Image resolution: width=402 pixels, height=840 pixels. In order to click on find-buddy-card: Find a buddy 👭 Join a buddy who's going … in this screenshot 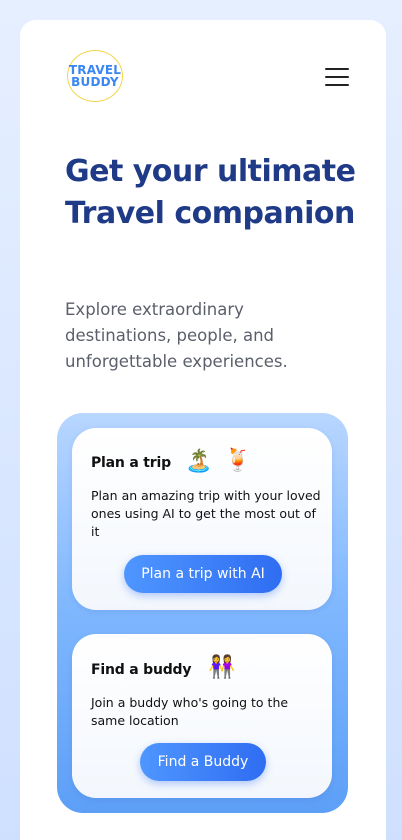, I will do `click(202, 716)`.